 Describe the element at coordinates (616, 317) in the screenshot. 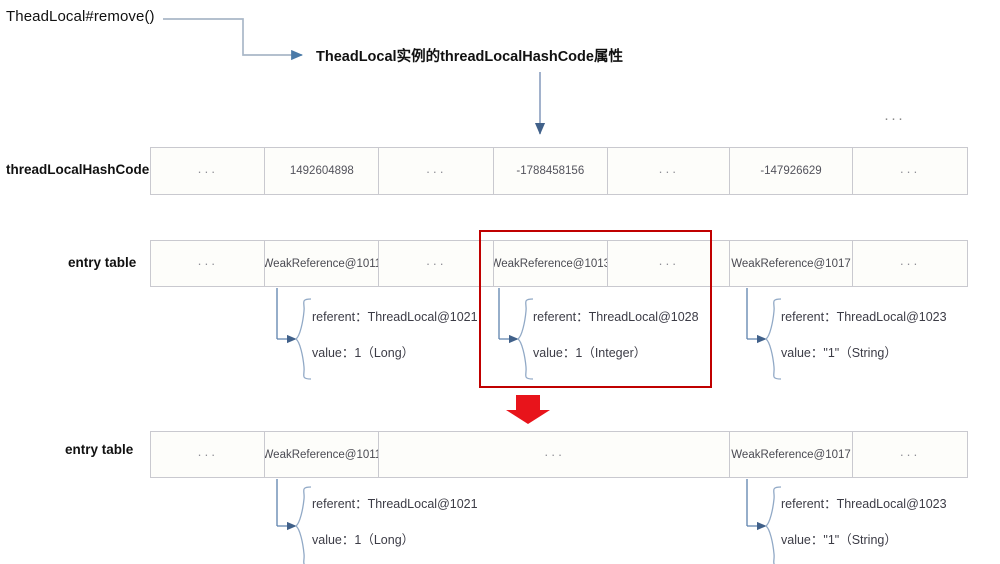

I see `entry-referent: referent：ThreadLocal@1028` at that location.